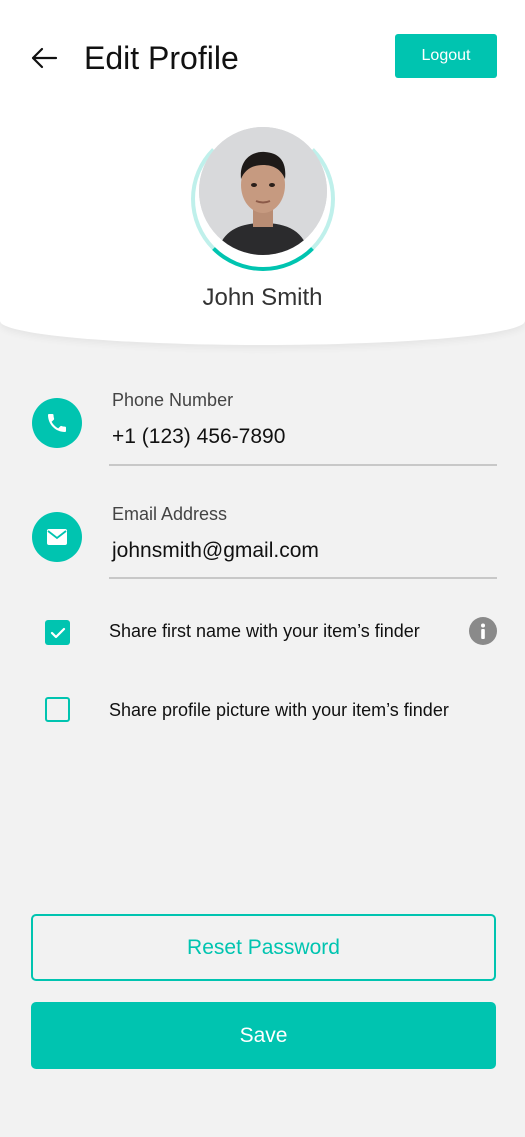 The image size is (525, 1137). What do you see at coordinates (303, 578) in the screenshot?
I see `email-field-underline` at bounding box center [303, 578].